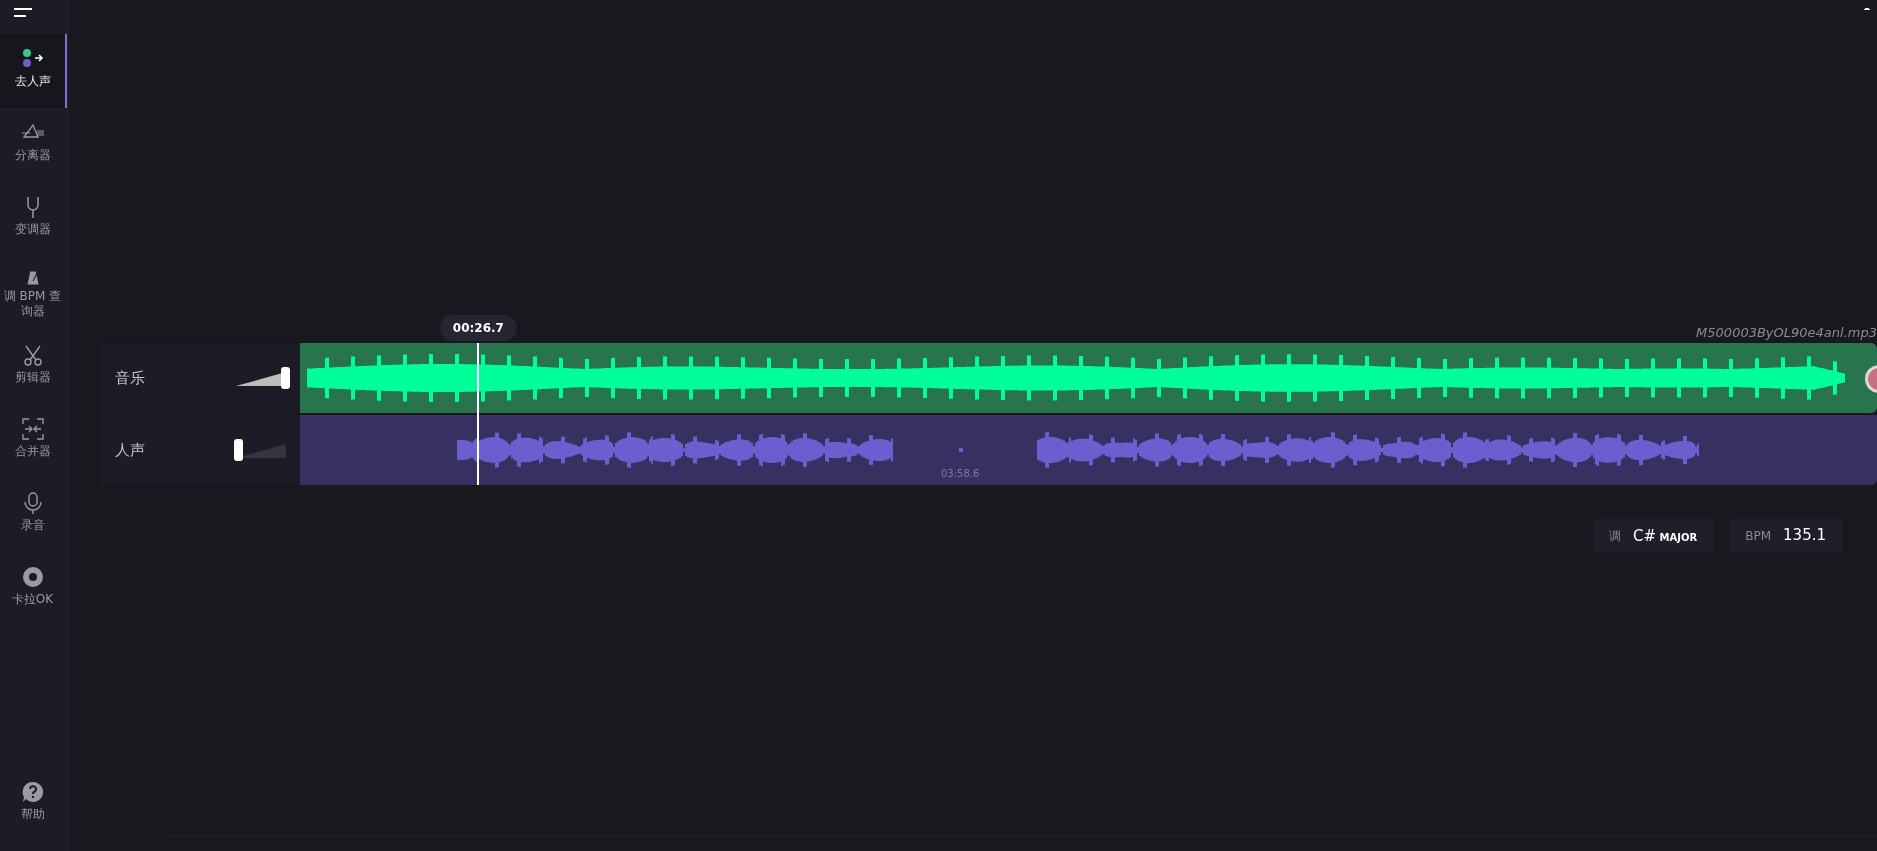  I want to click on sidebar-item: 去人声, so click(33, 71).